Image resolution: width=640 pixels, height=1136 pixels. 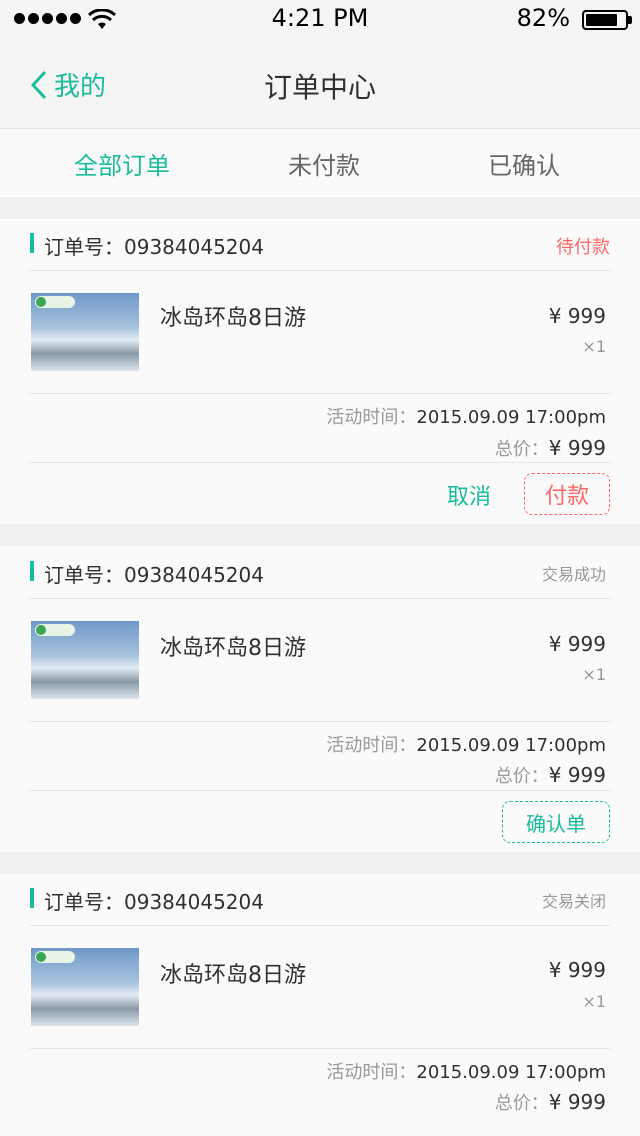 I want to click on battery-icon, so click(x=605, y=20).